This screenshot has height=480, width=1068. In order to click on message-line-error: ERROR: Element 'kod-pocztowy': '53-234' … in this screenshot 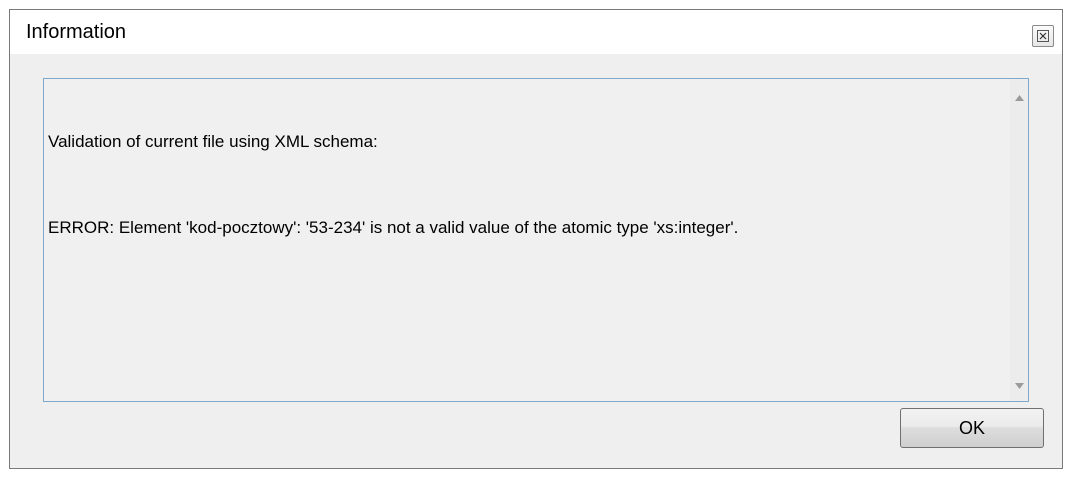, I will do `click(393, 227)`.